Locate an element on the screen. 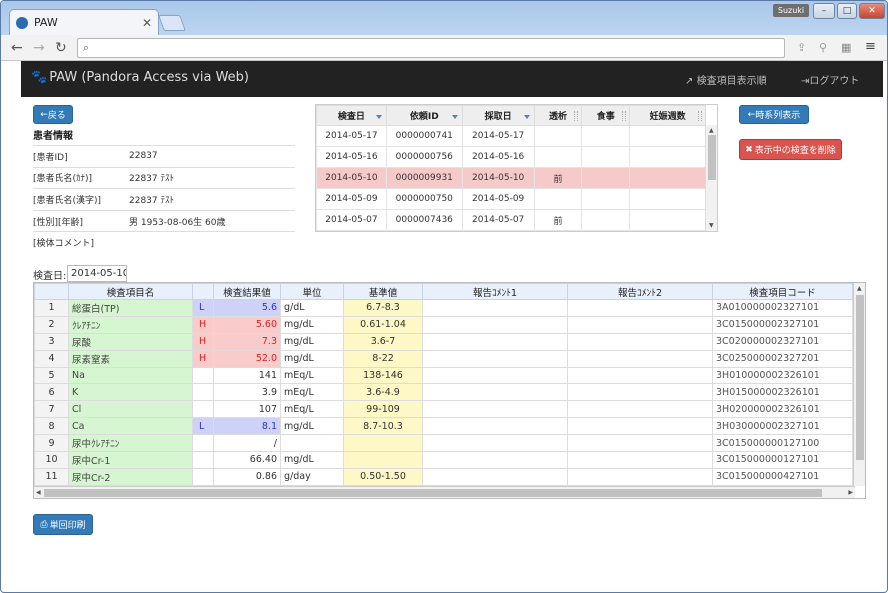 This screenshot has width=888, height=593. minimize-button: – is located at coordinates (824, 11).